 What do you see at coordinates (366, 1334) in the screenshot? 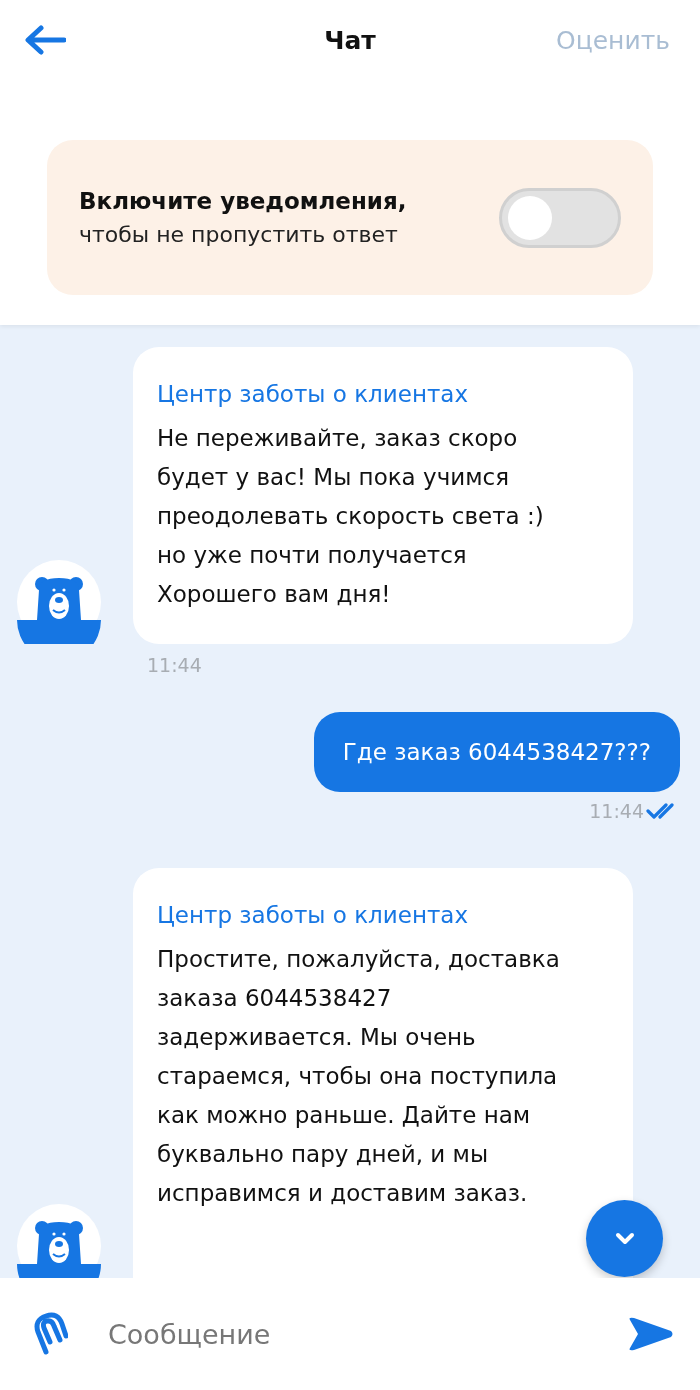
I see `message-input: Сообщение` at bounding box center [366, 1334].